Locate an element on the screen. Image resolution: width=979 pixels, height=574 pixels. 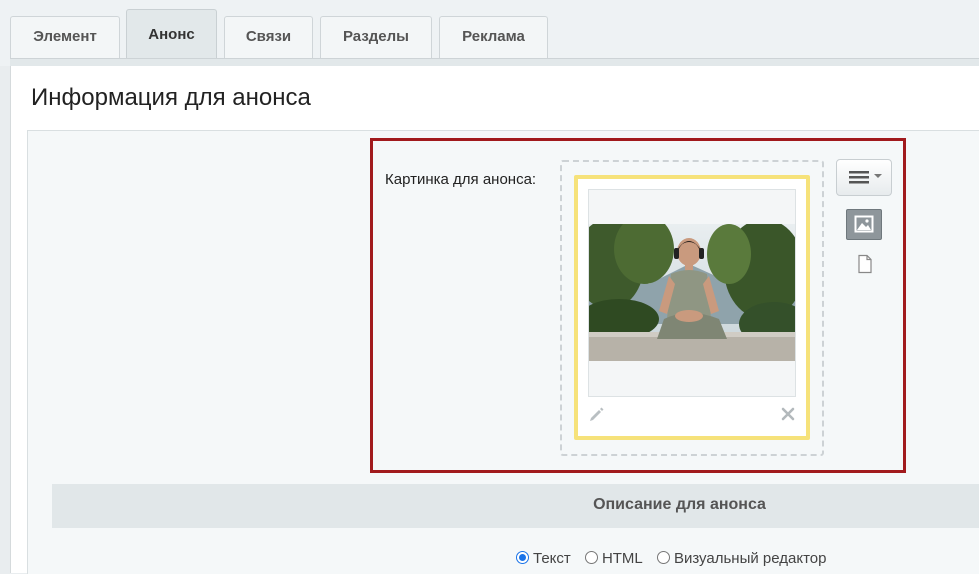
page-title: Информация для анонса is located at coordinates (171, 97).